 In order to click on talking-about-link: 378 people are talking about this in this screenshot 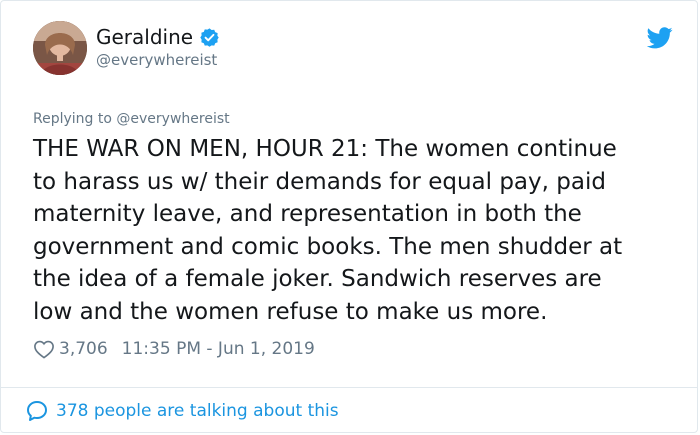, I will do `click(182, 411)`.